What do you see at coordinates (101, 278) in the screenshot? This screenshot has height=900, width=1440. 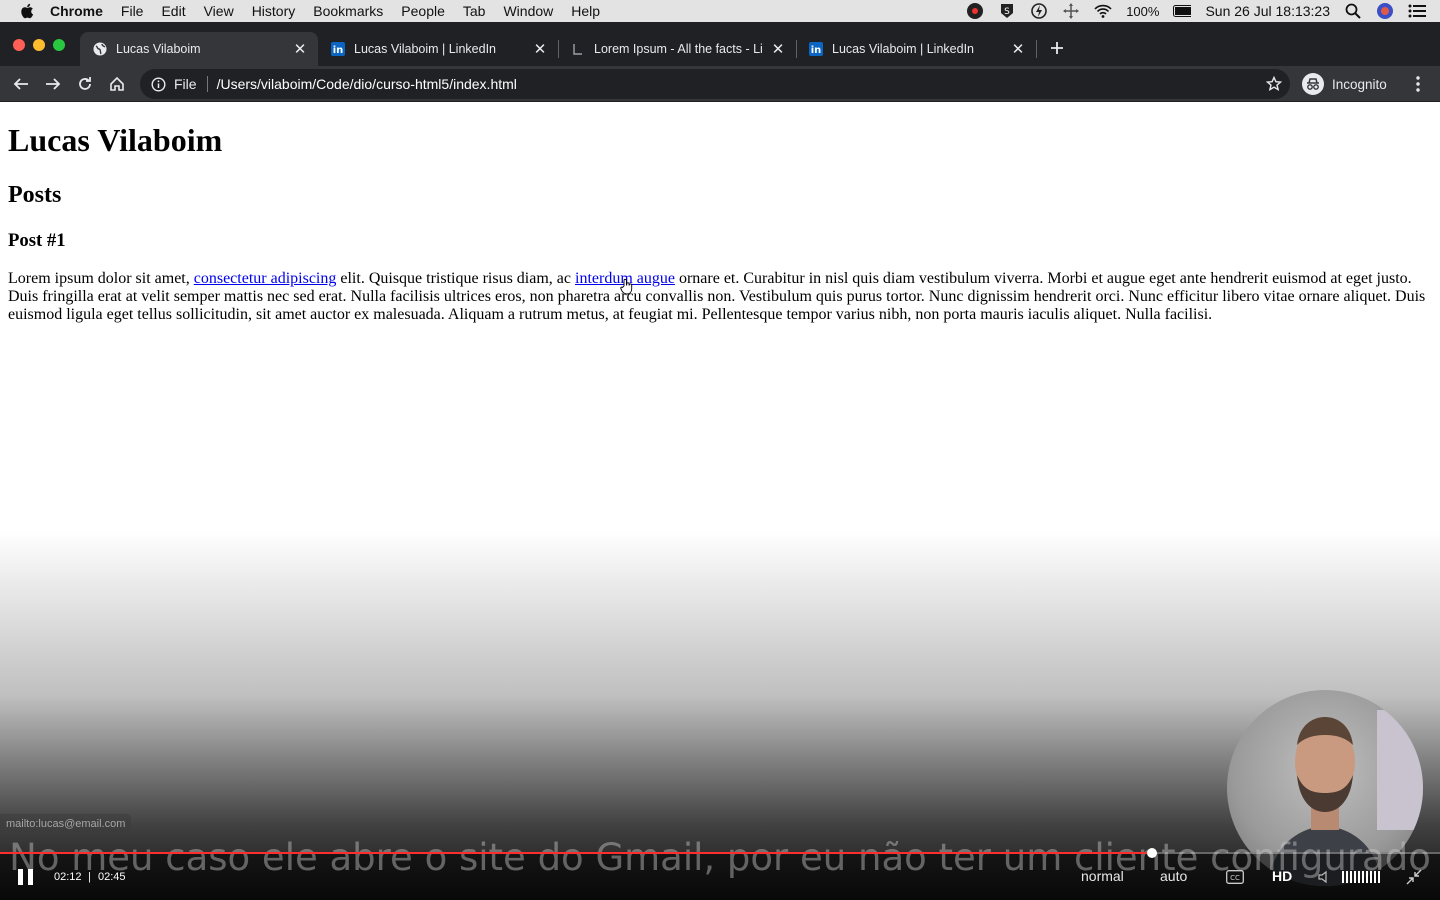 I see `paragraph-text: Lorem ipsum dolor sit amet,` at bounding box center [101, 278].